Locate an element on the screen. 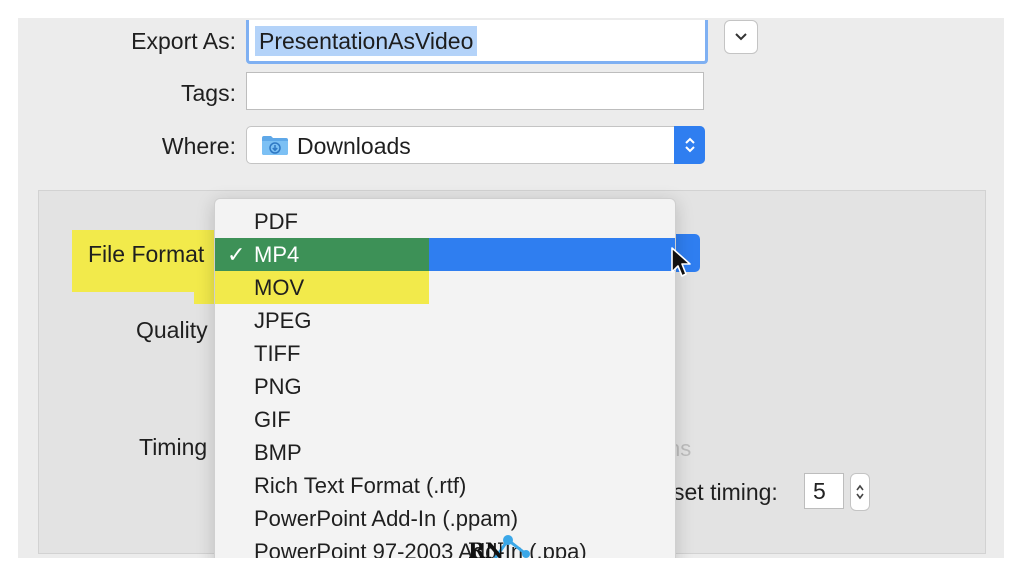 Image resolution: width=1024 pixels, height=576 pixels. quality-label: Quality is located at coordinates (172, 330).